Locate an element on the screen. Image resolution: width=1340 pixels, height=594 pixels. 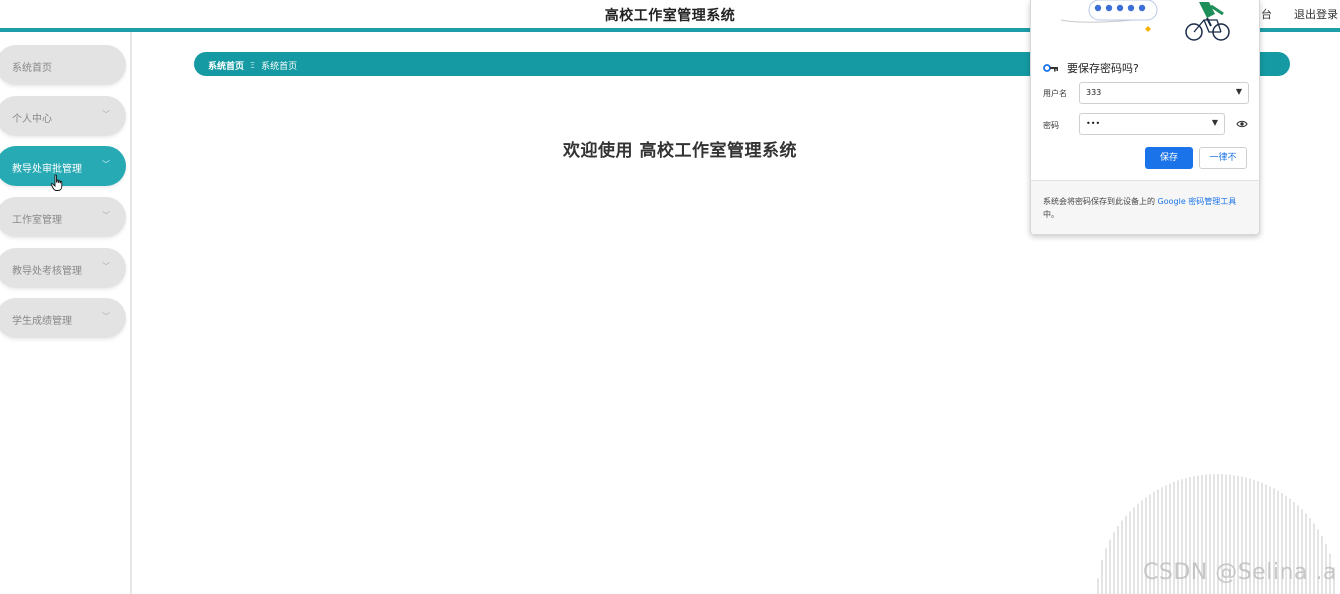
username-select: 333 ▼ is located at coordinates (1164, 93).